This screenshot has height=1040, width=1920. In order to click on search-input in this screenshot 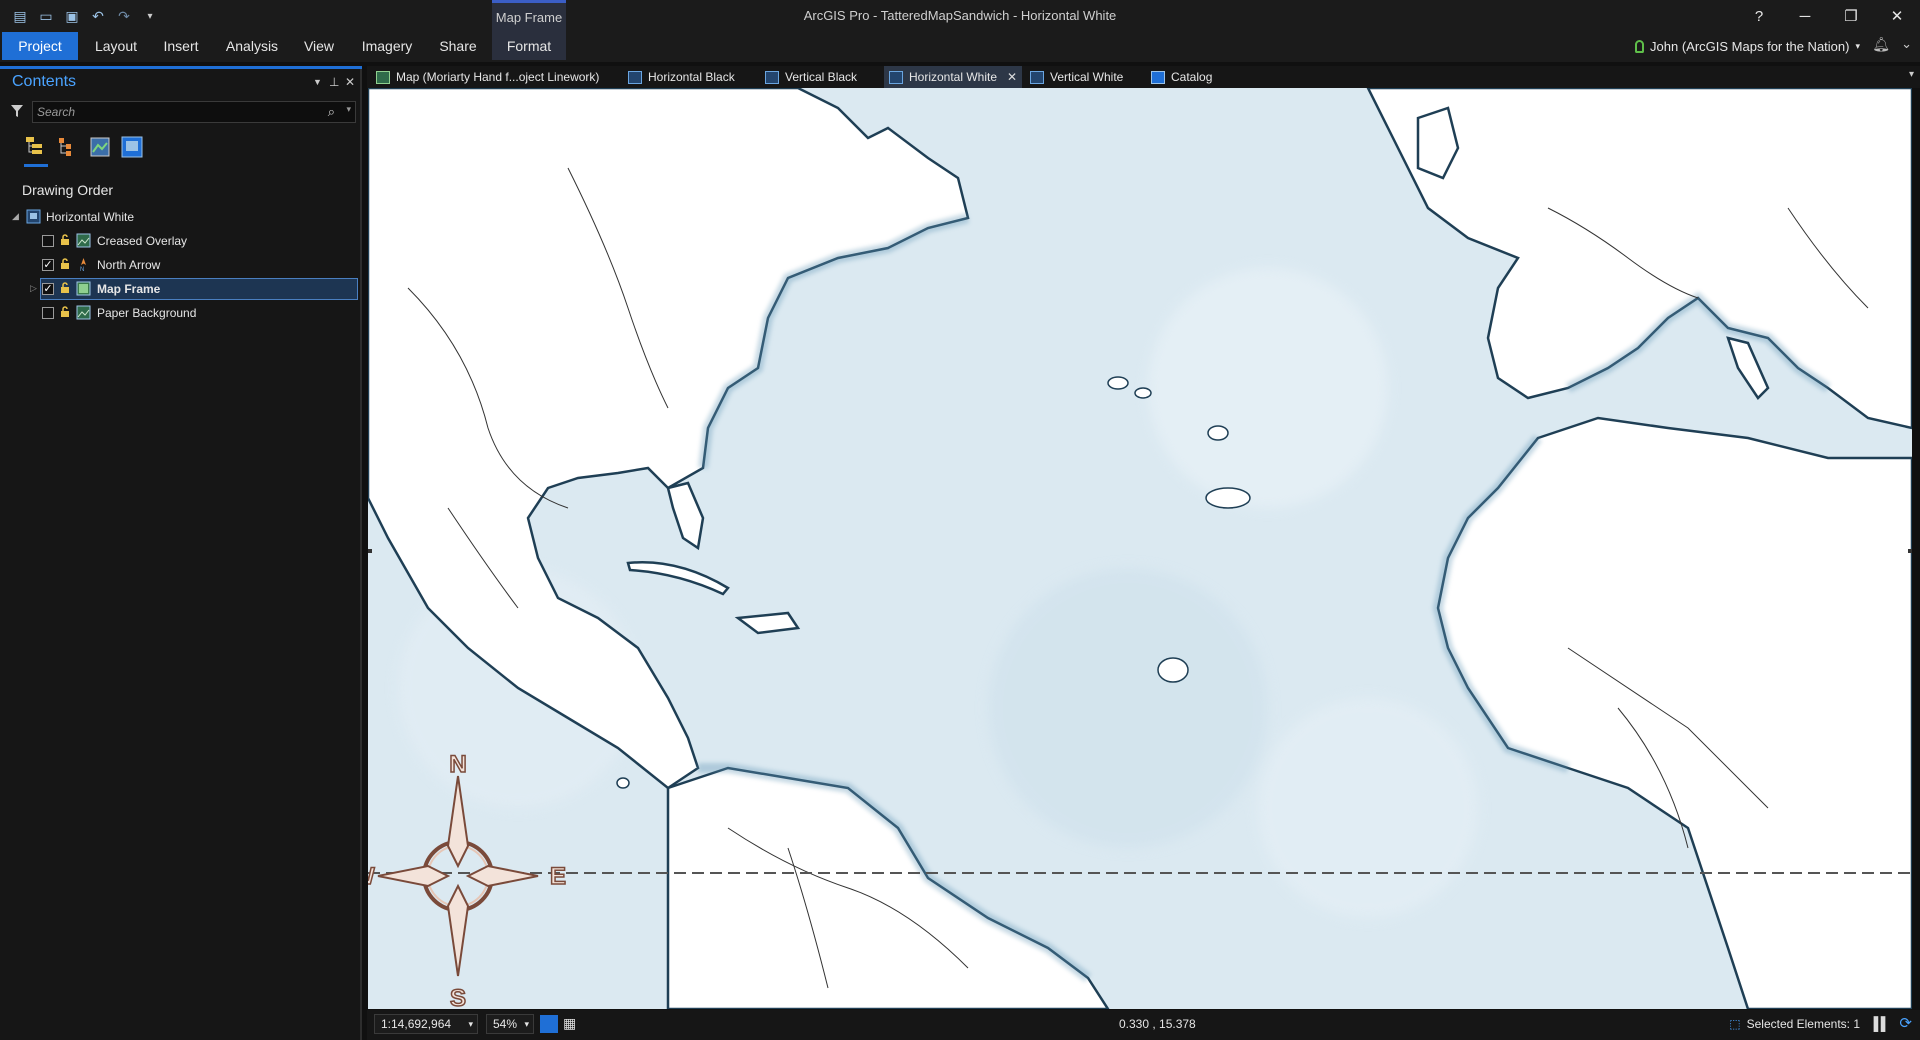, I will do `click(177, 112)`.